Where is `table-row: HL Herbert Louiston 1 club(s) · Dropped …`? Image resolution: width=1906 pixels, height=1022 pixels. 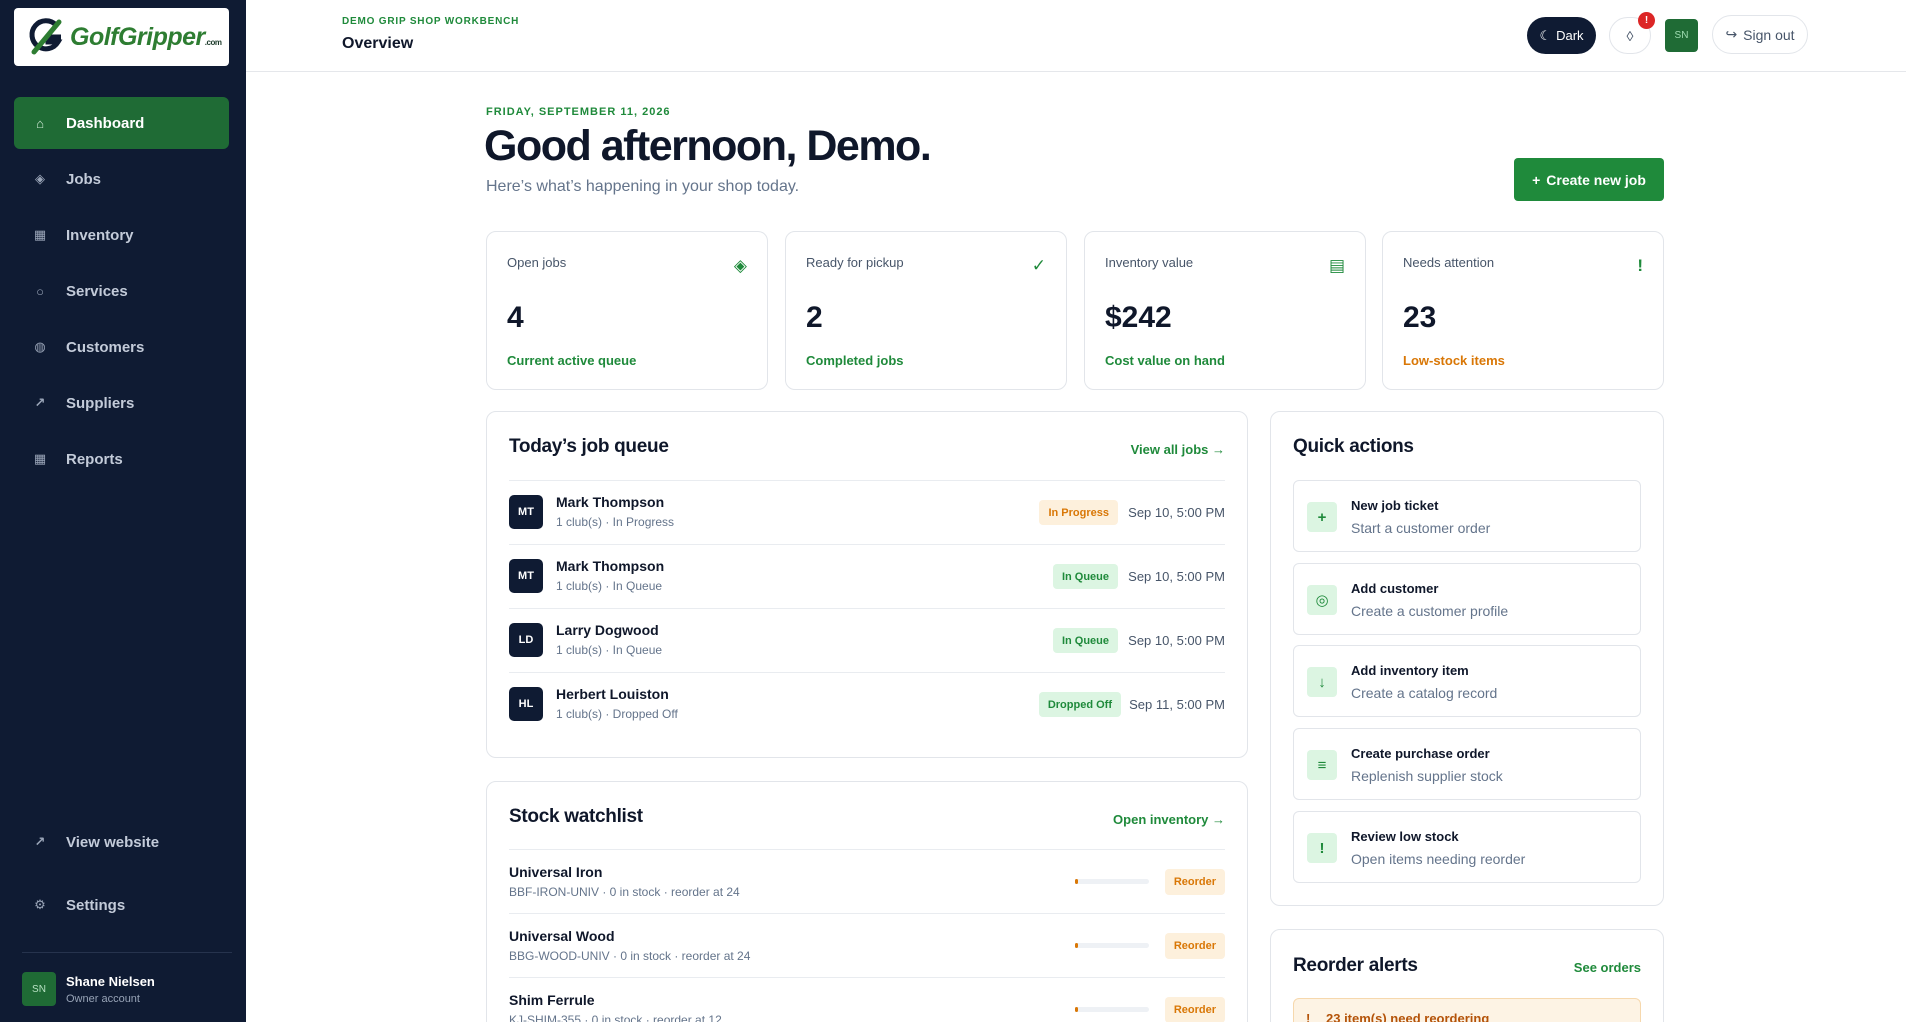 table-row: HL Herbert Louiston 1 club(s) · Dropped … is located at coordinates (867, 704).